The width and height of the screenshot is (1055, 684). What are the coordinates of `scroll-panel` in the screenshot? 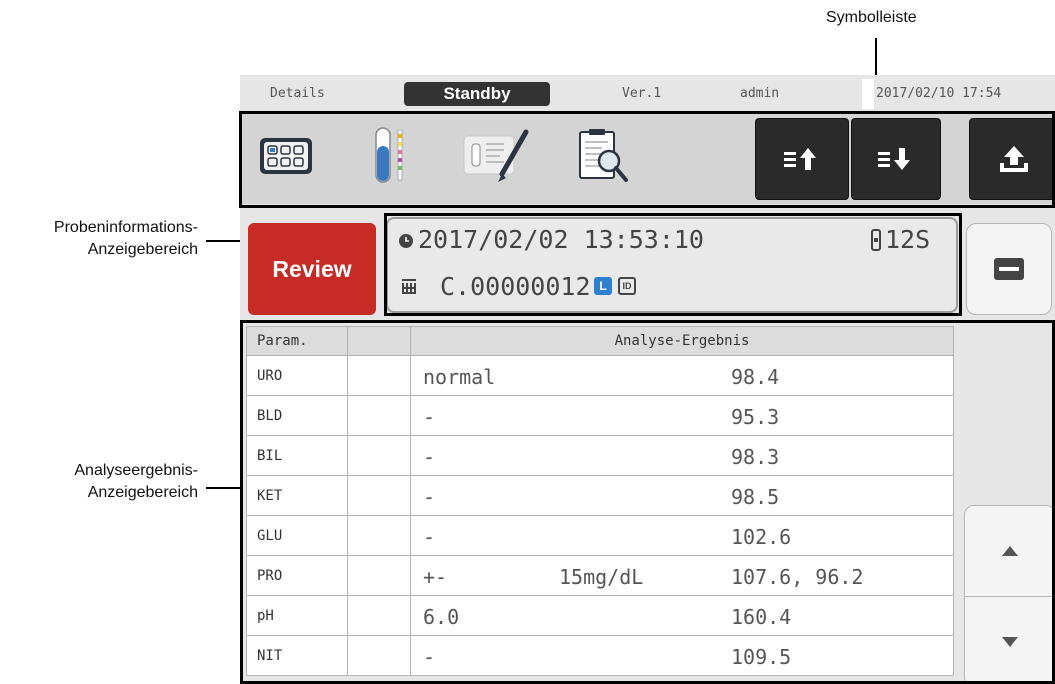 It's located at (1009, 594).